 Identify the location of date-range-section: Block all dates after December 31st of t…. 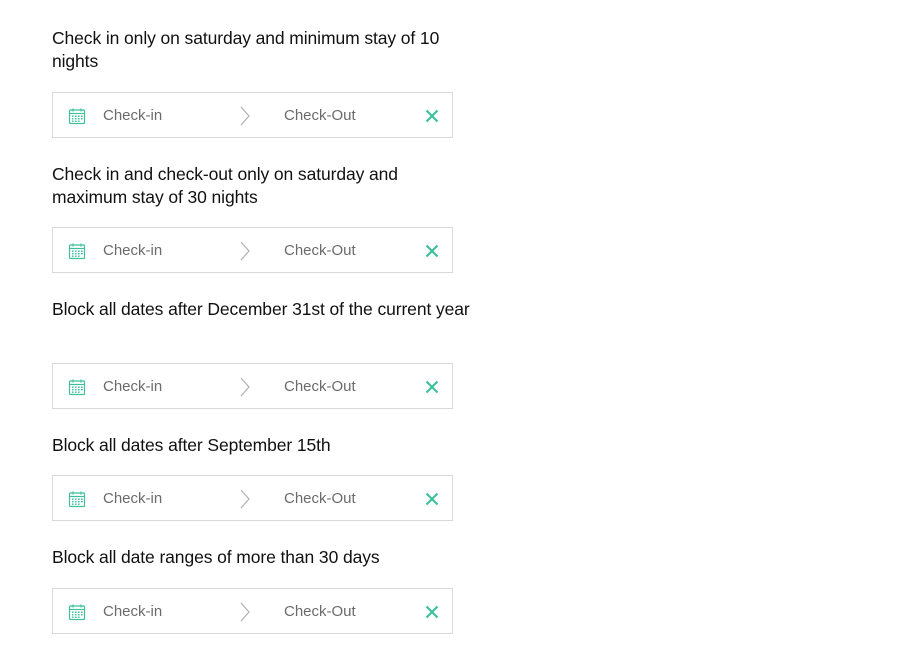
(262, 353).